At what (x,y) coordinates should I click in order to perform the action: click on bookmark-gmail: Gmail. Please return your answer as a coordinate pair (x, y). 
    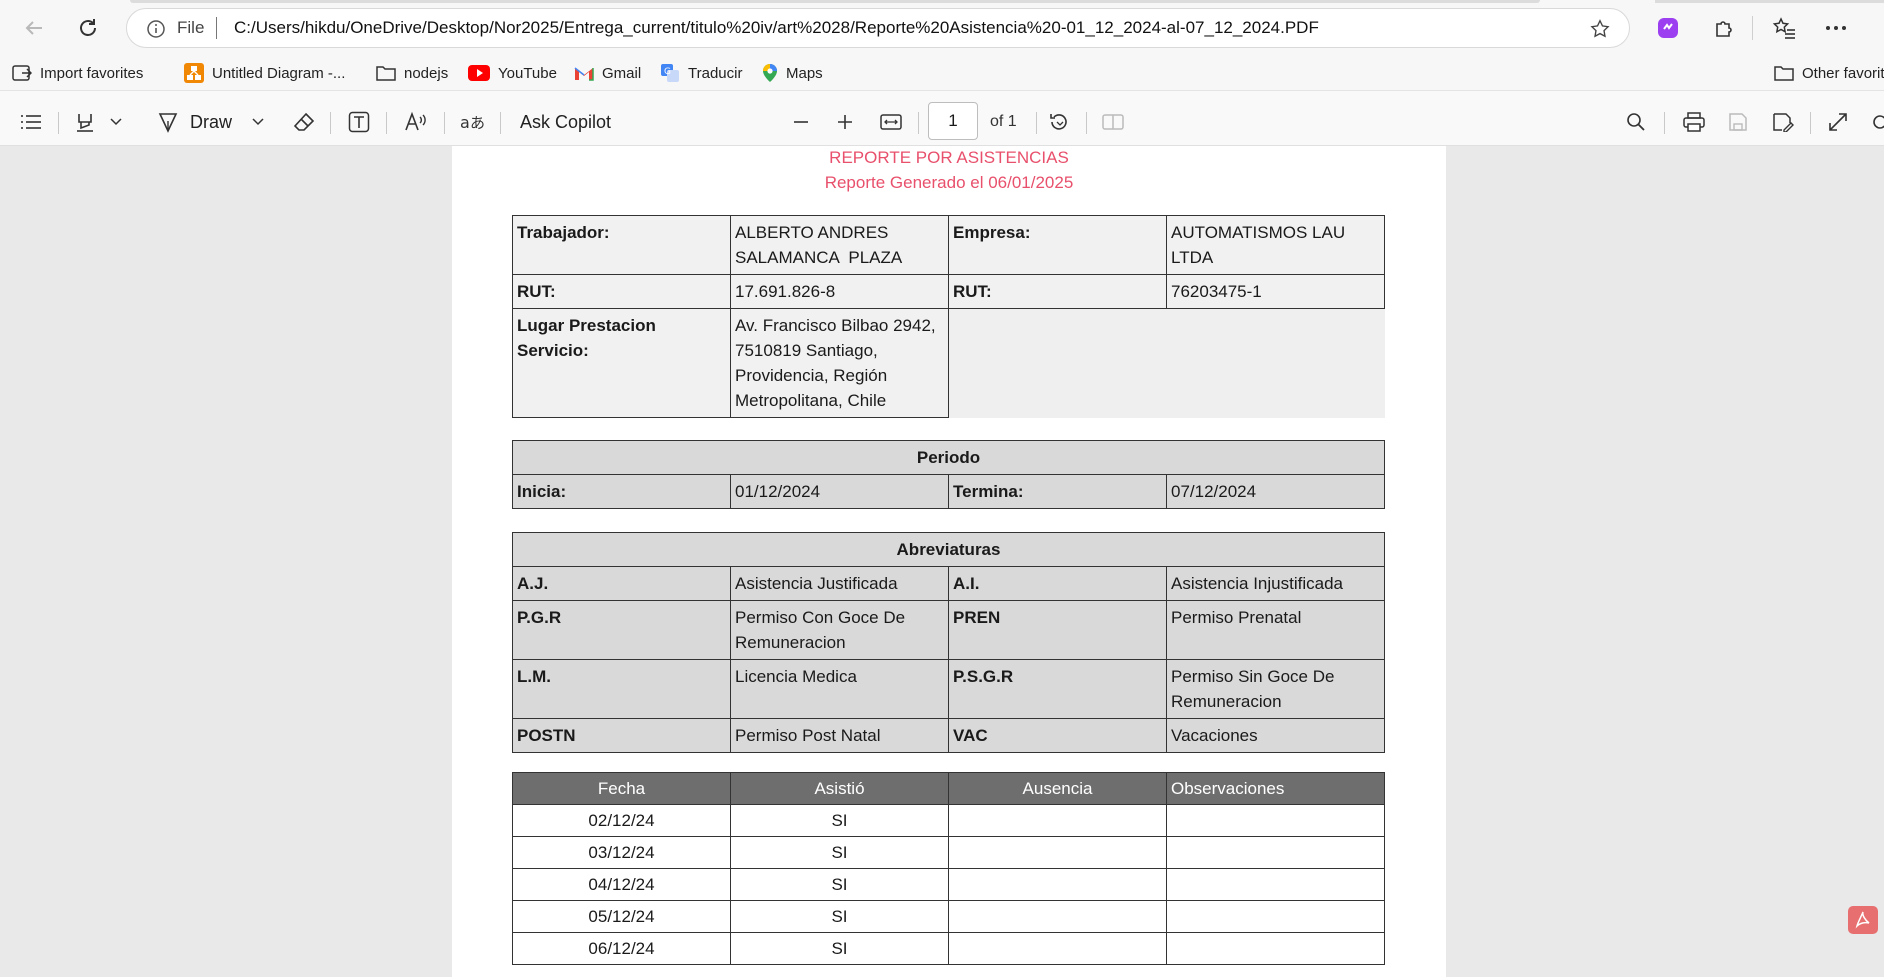
    Looking at the image, I should click on (607, 73).